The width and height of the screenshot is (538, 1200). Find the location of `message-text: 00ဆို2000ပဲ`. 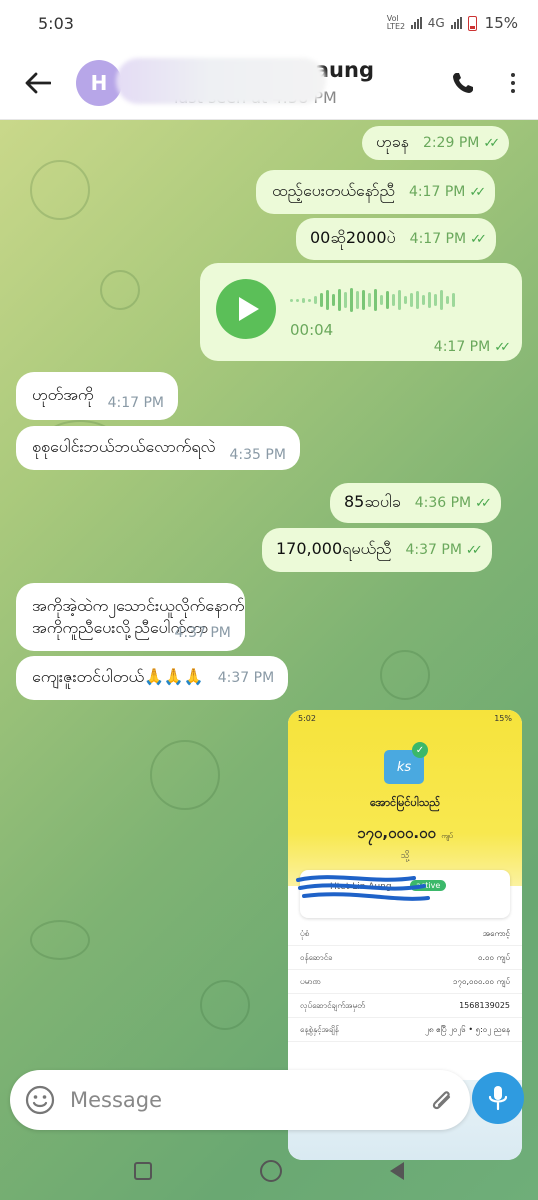

message-text: 00ဆို2000ပဲ is located at coordinates (353, 237).